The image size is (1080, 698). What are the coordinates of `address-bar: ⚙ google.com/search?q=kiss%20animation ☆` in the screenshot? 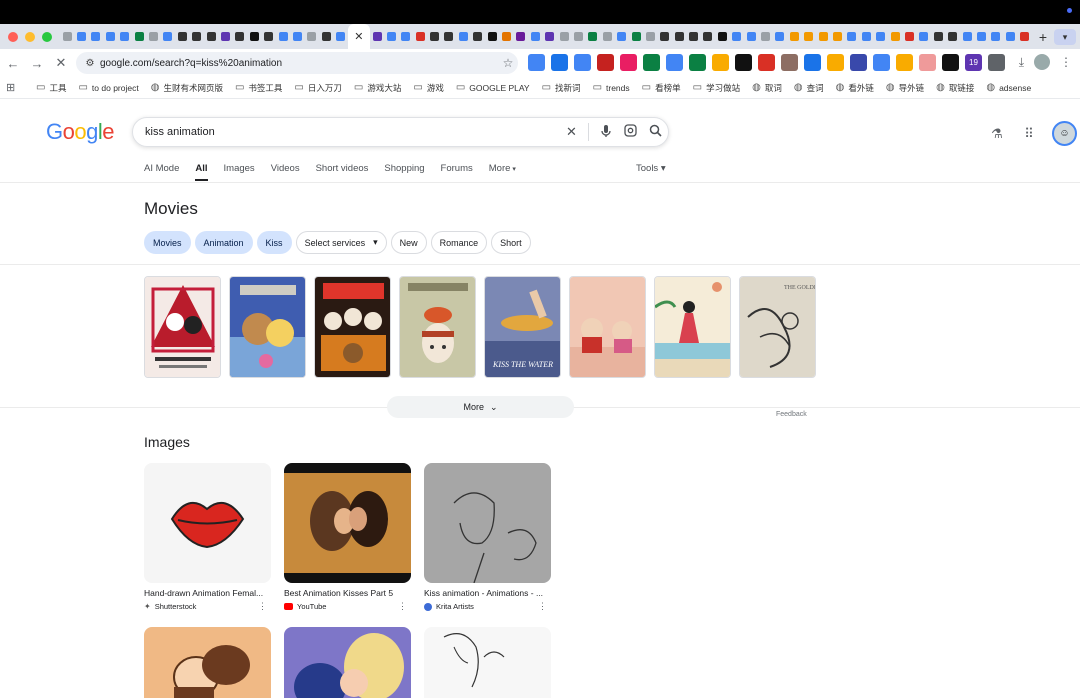 It's located at (297, 63).